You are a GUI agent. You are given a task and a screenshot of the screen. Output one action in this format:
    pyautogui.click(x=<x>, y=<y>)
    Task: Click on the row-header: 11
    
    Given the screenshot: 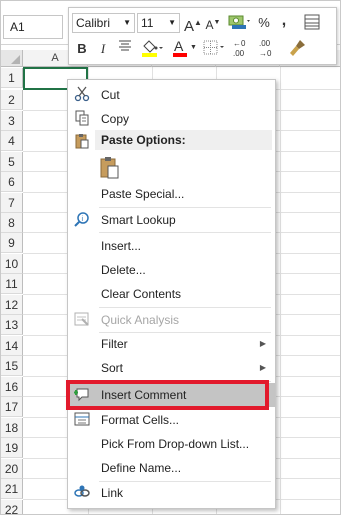 What is the action you would take?
    pyautogui.click(x=12, y=284)
    